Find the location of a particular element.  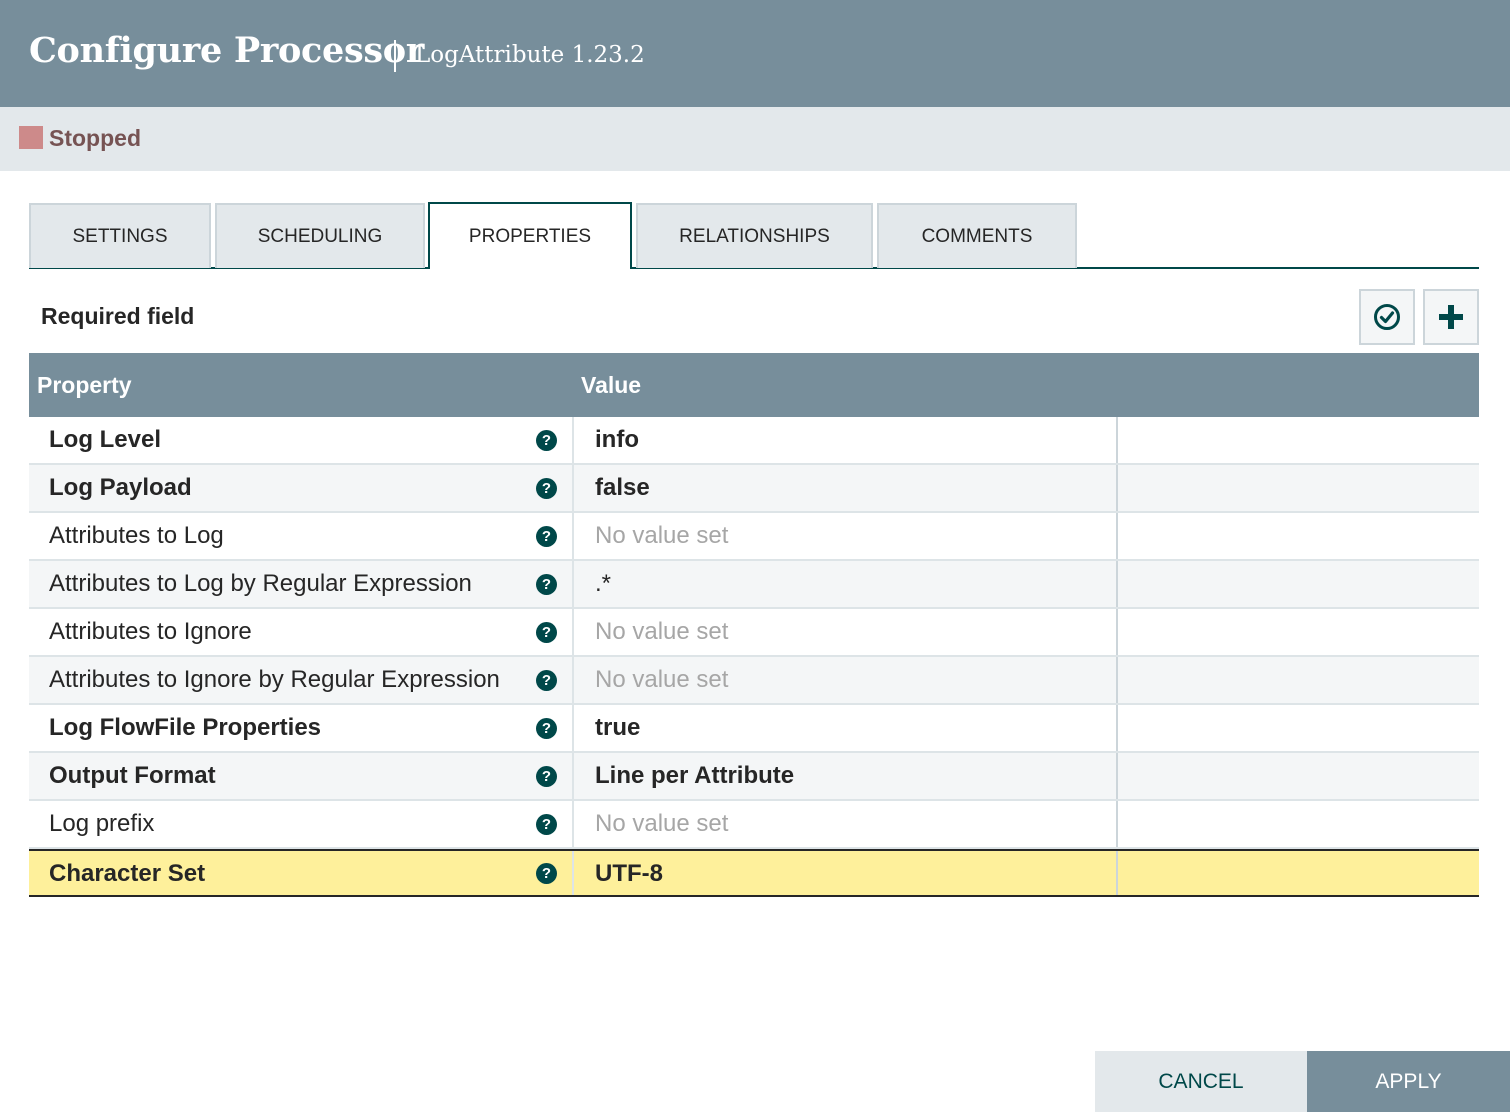

property-name: Attributes to Log by Regular Expression is located at coordinates (260, 583).